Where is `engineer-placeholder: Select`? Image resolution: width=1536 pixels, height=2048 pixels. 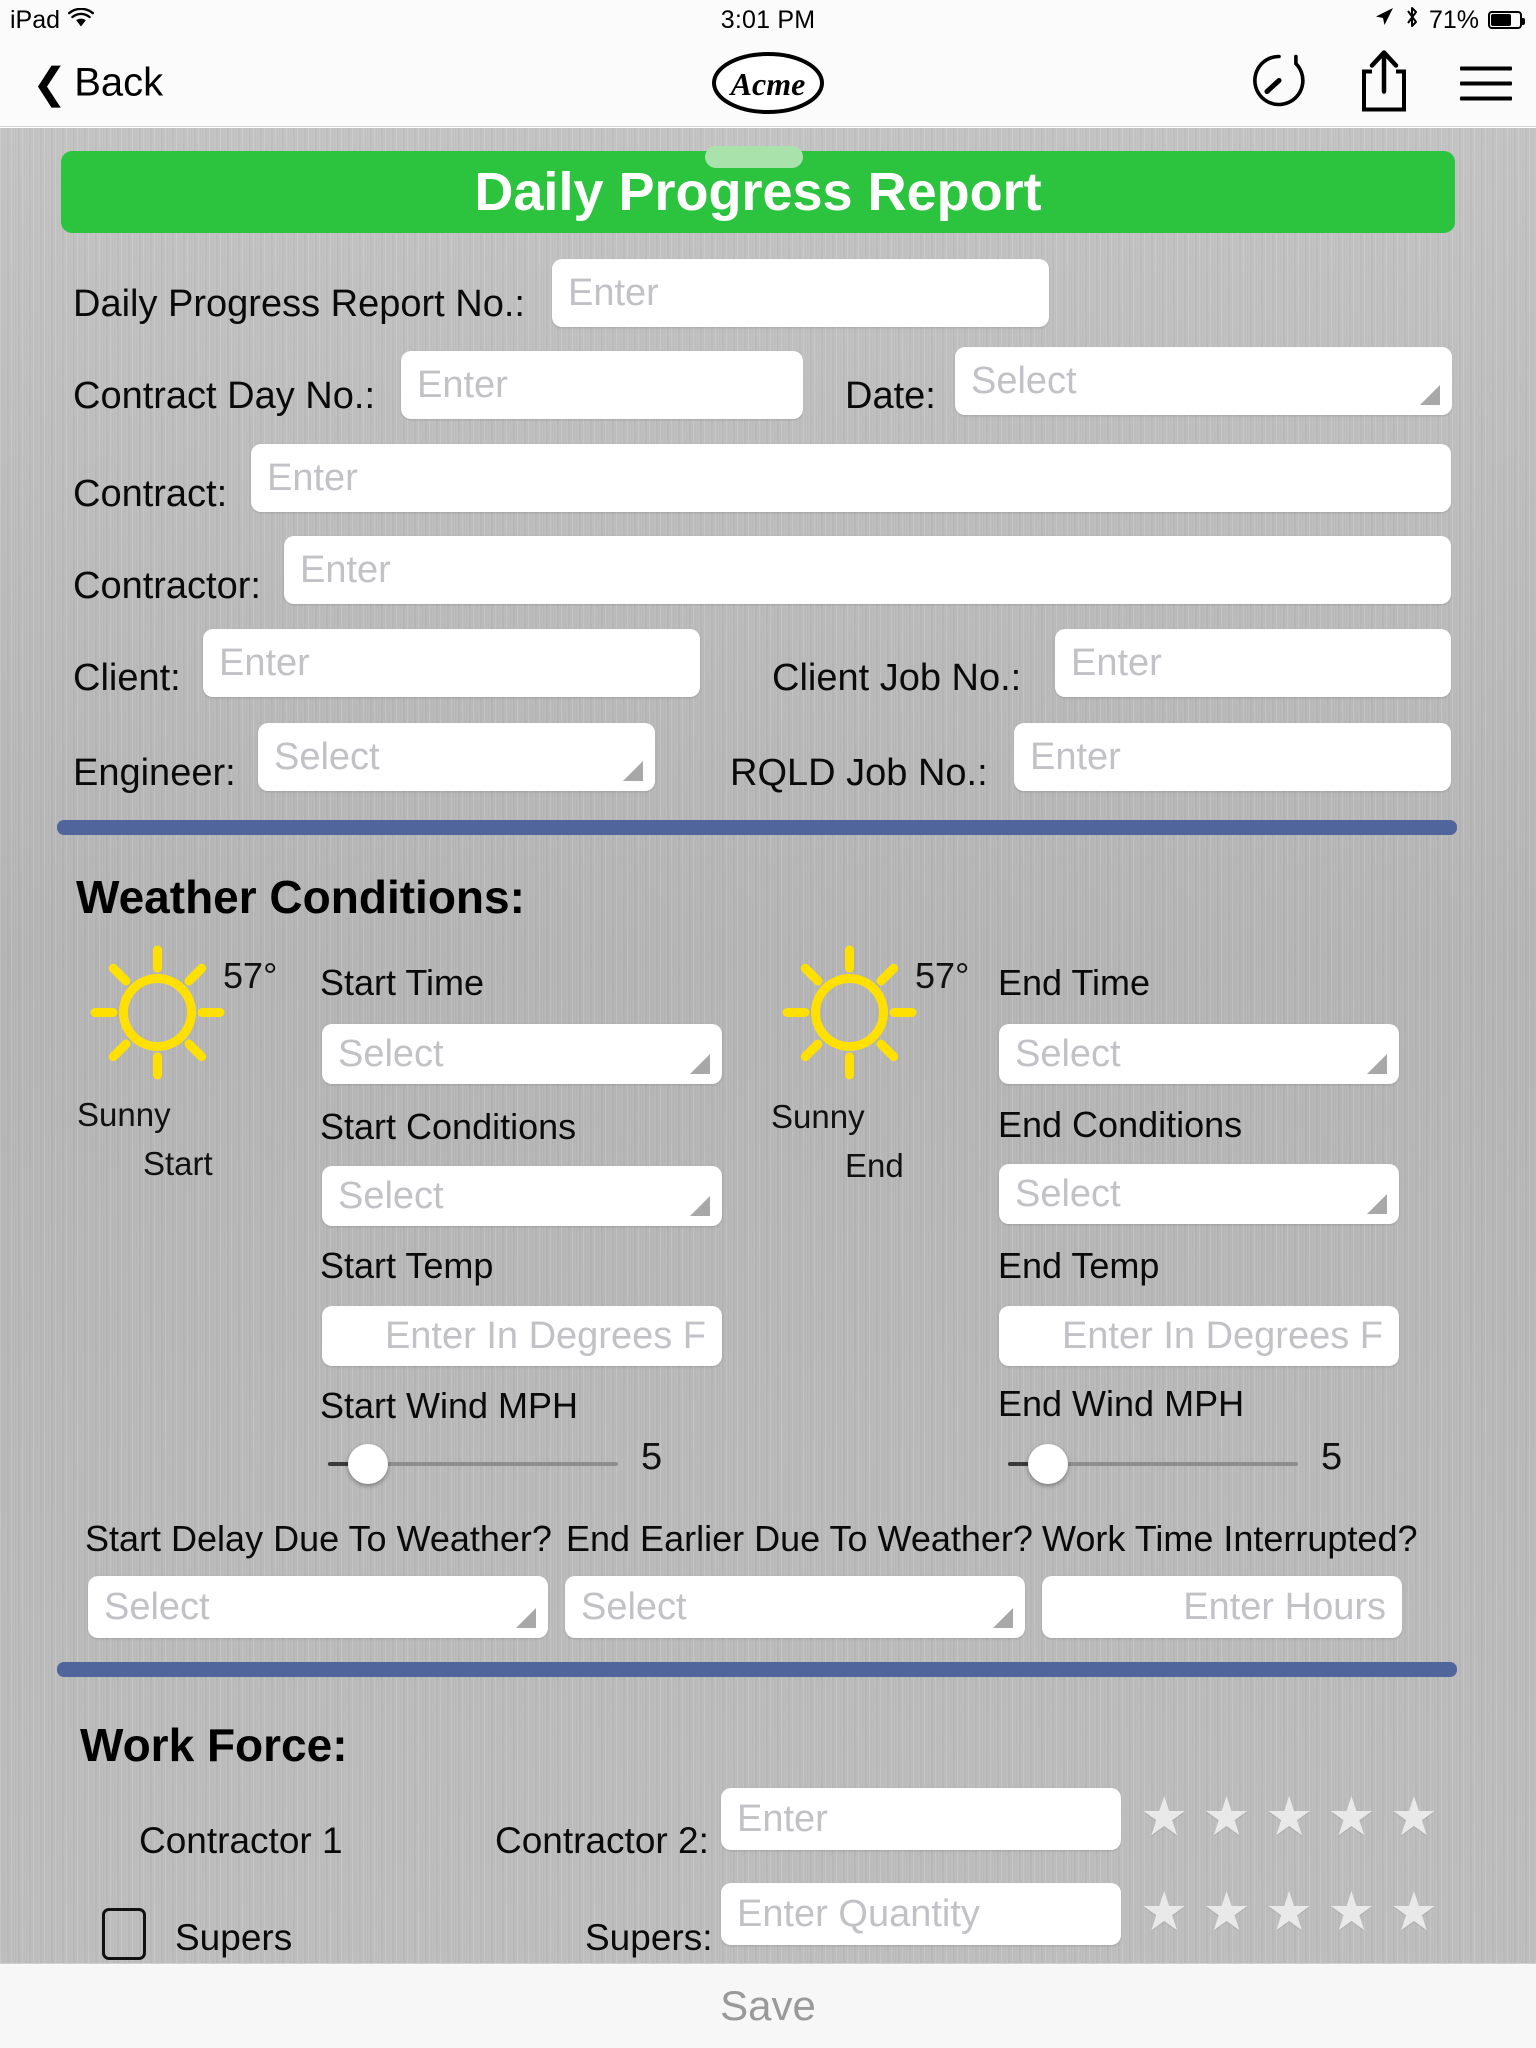
engineer-placeholder: Select is located at coordinates (327, 756).